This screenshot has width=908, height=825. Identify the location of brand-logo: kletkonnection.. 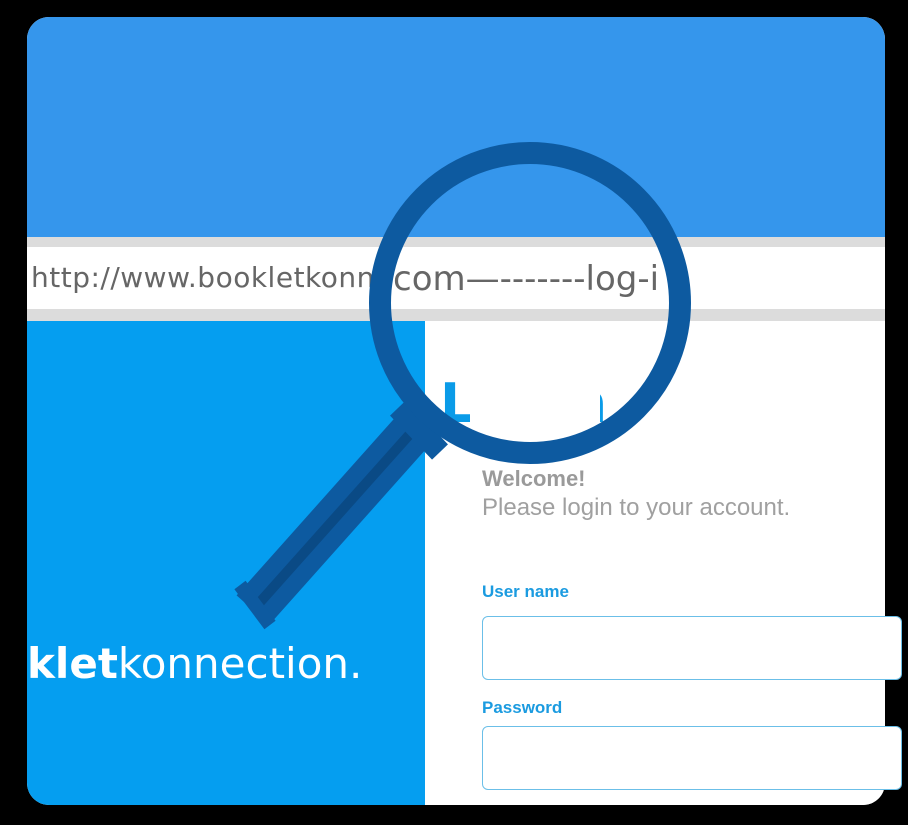
(194, 663).